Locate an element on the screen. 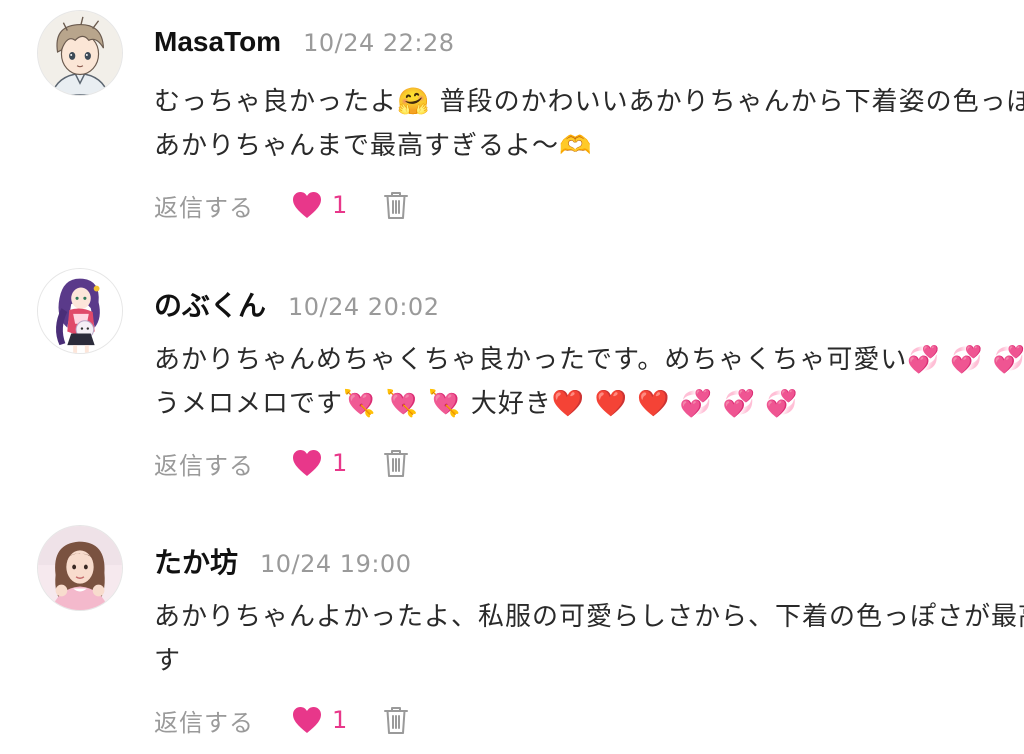 The image size is (1024, 754). comment-line: あかりちゃんめちゃくちゃ良かったです。めちゃくちゃ可愛い💞 💞 💞 も is located at coordinates (589, 360).